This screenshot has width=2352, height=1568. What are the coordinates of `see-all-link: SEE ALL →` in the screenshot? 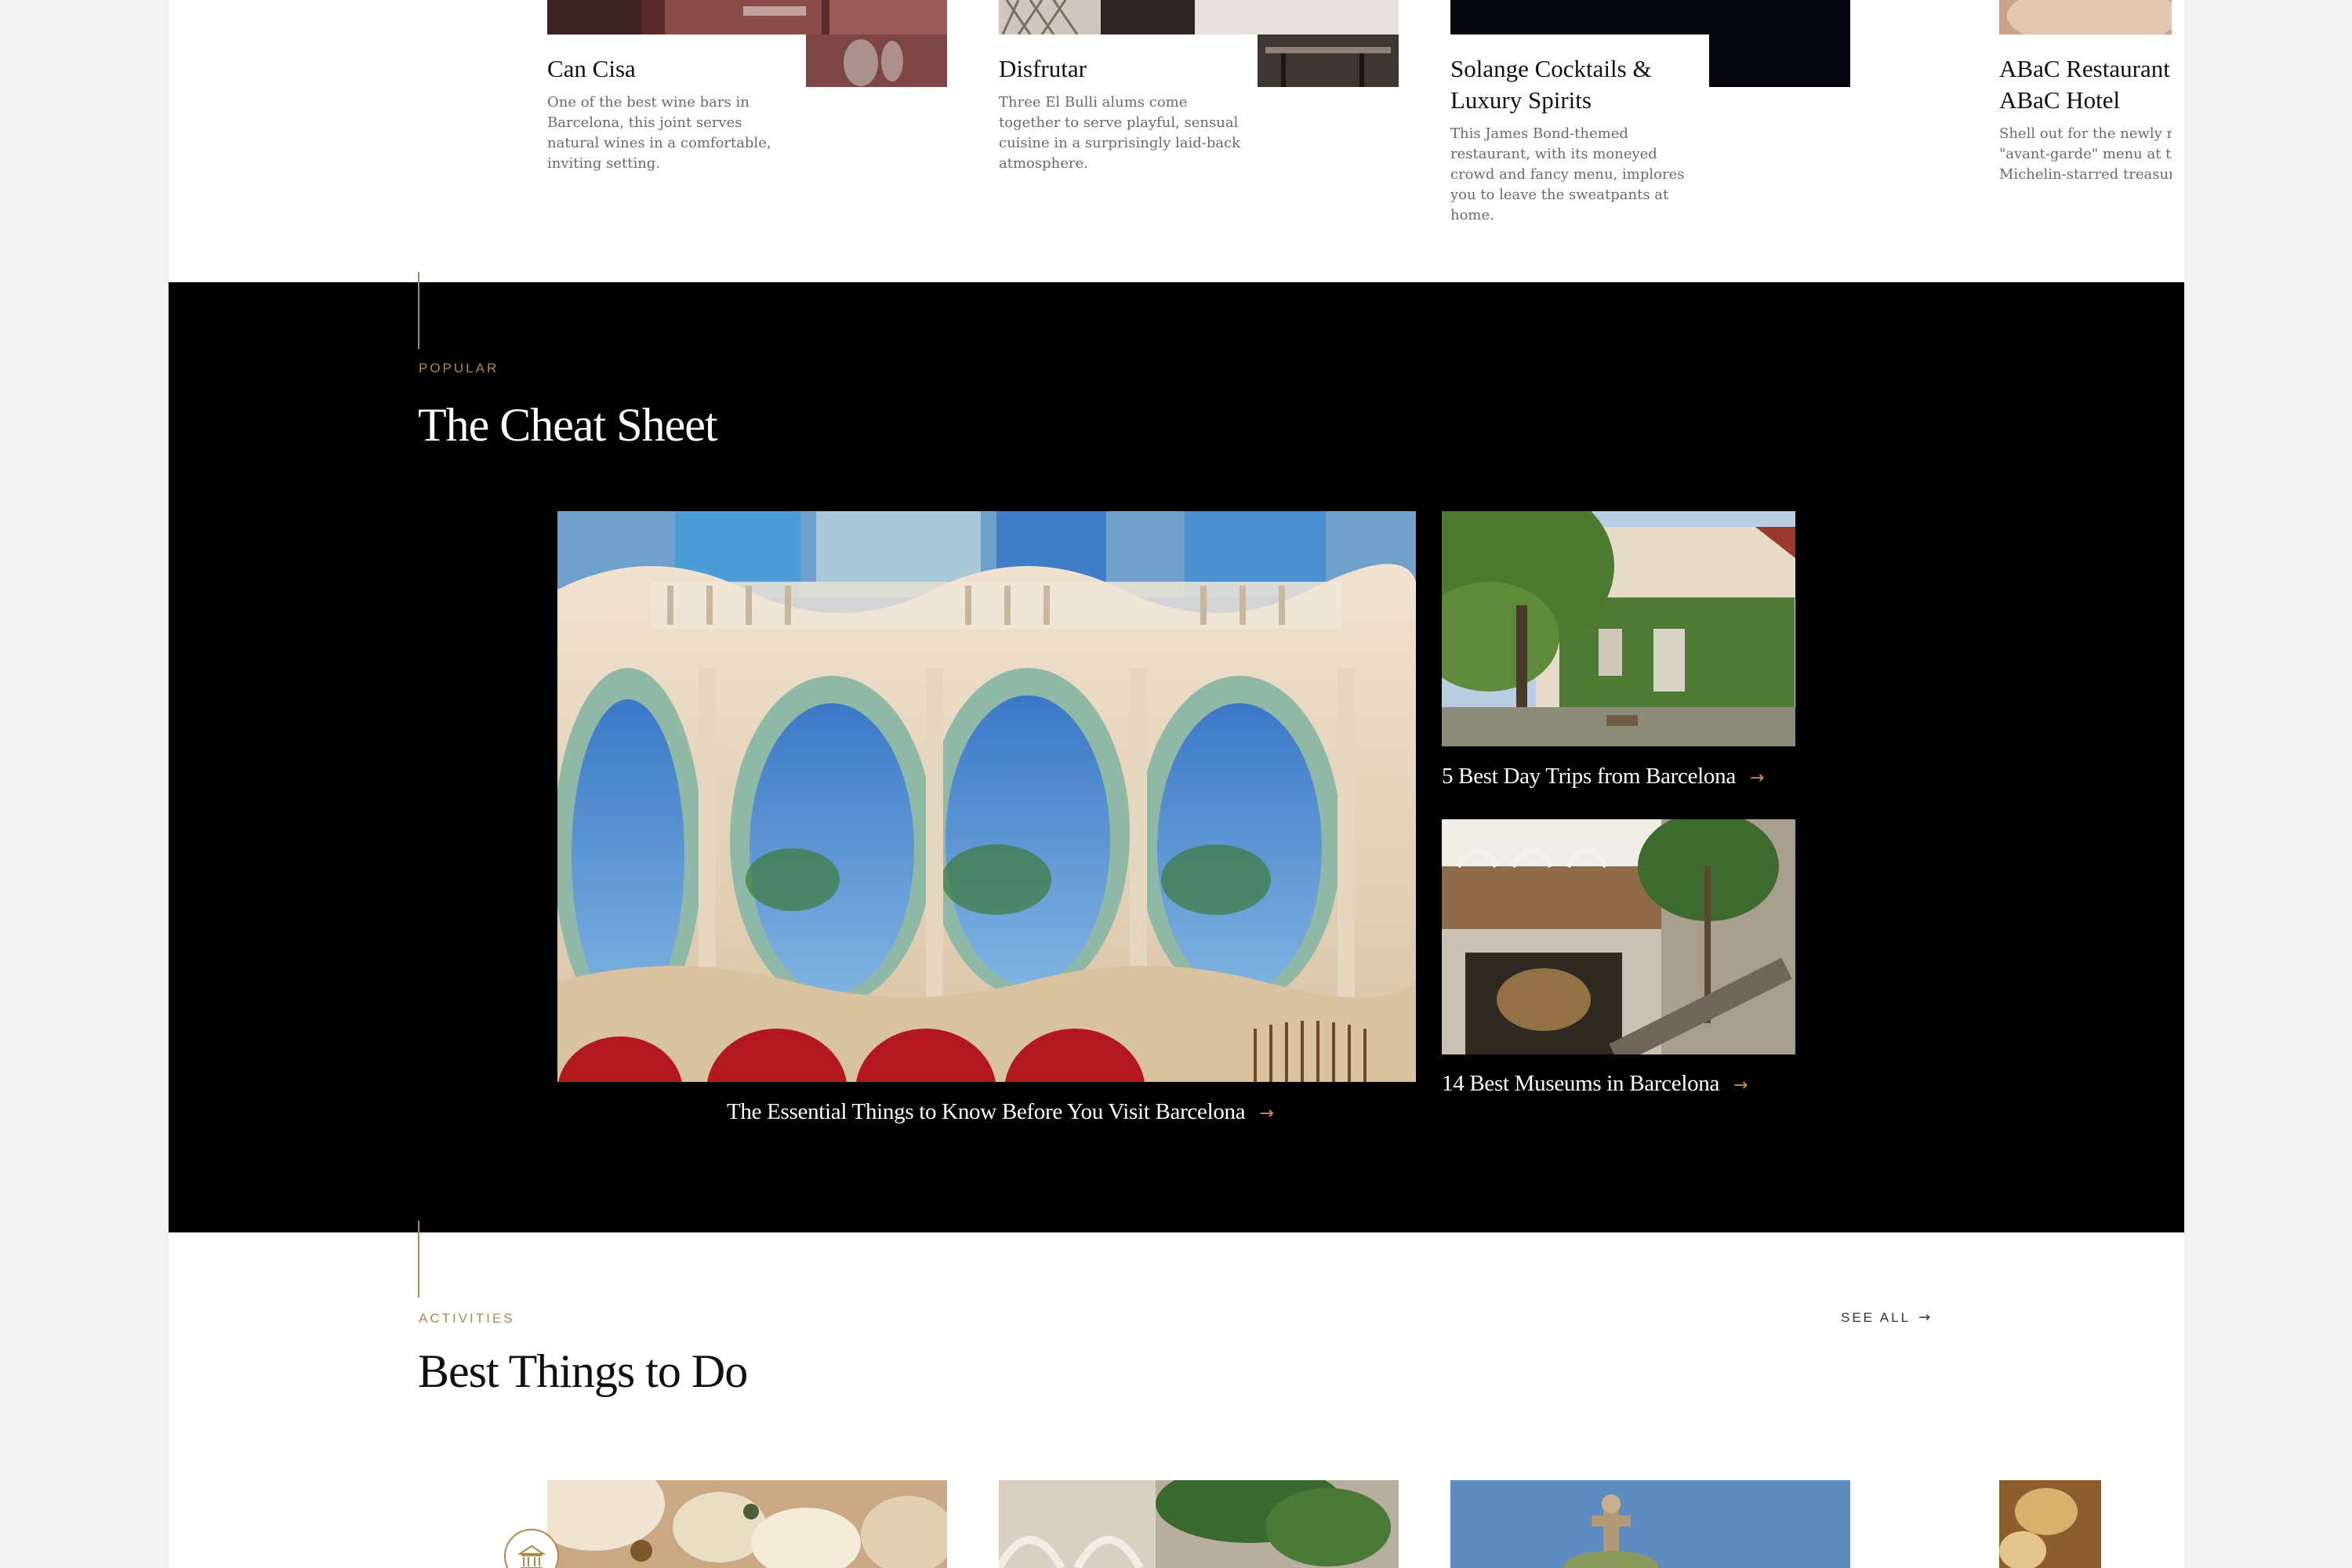 It's located at (1887, 1317).